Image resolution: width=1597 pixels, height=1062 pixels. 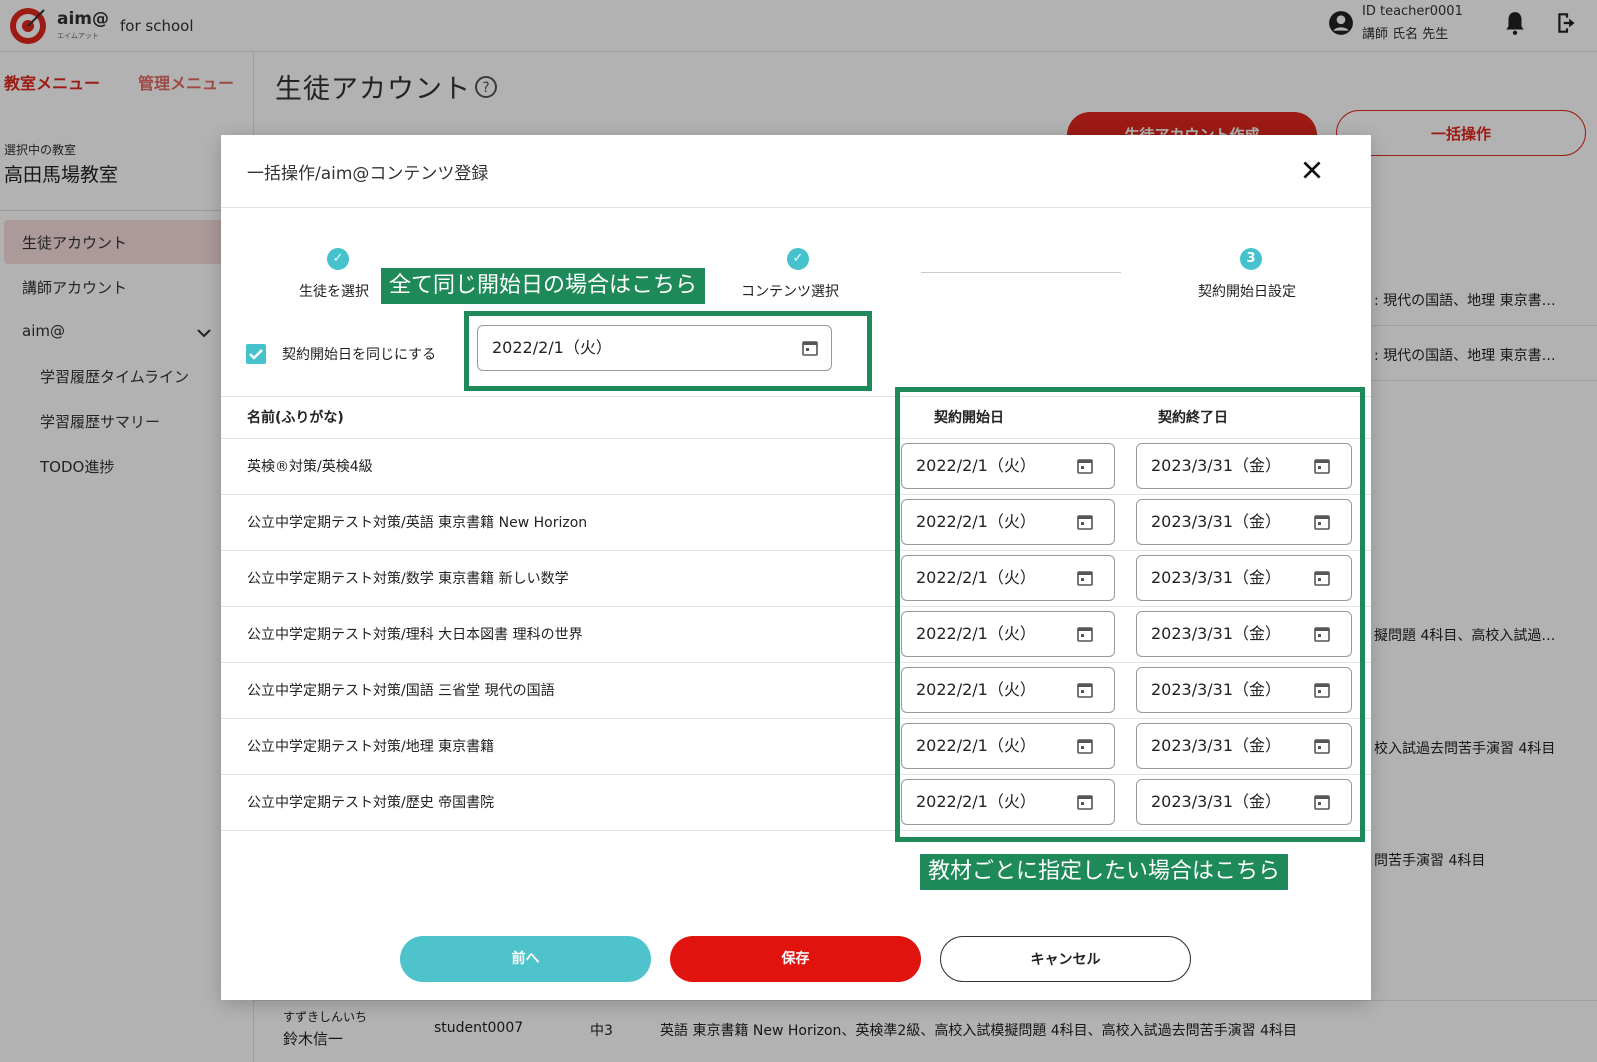 What do you see at coordinates (415, 635) in the screenshot?
I see `content-name: 公立中学定期テスト対策/理科 大日本図書 理科の世界` at bounding box center [415, 635].